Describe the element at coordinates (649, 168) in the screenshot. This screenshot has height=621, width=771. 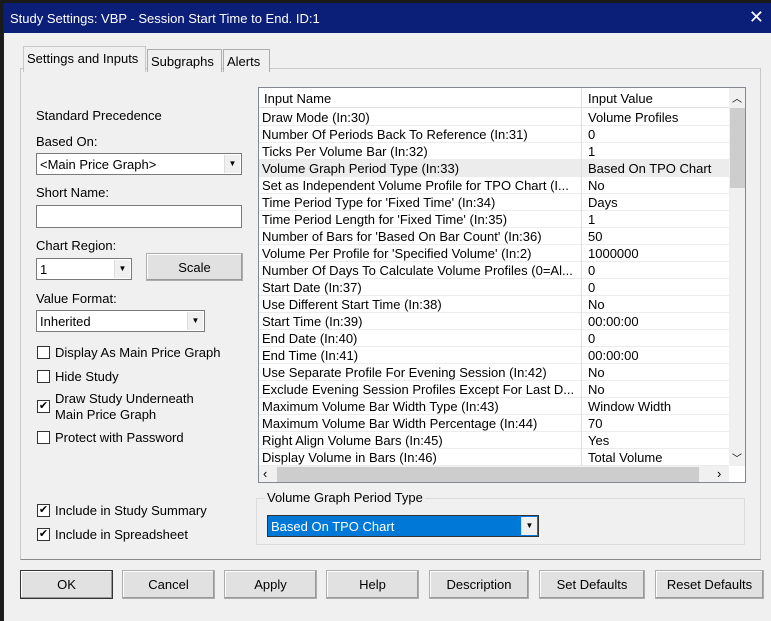
I see `input-value: Based On TPO Chart` at that location.